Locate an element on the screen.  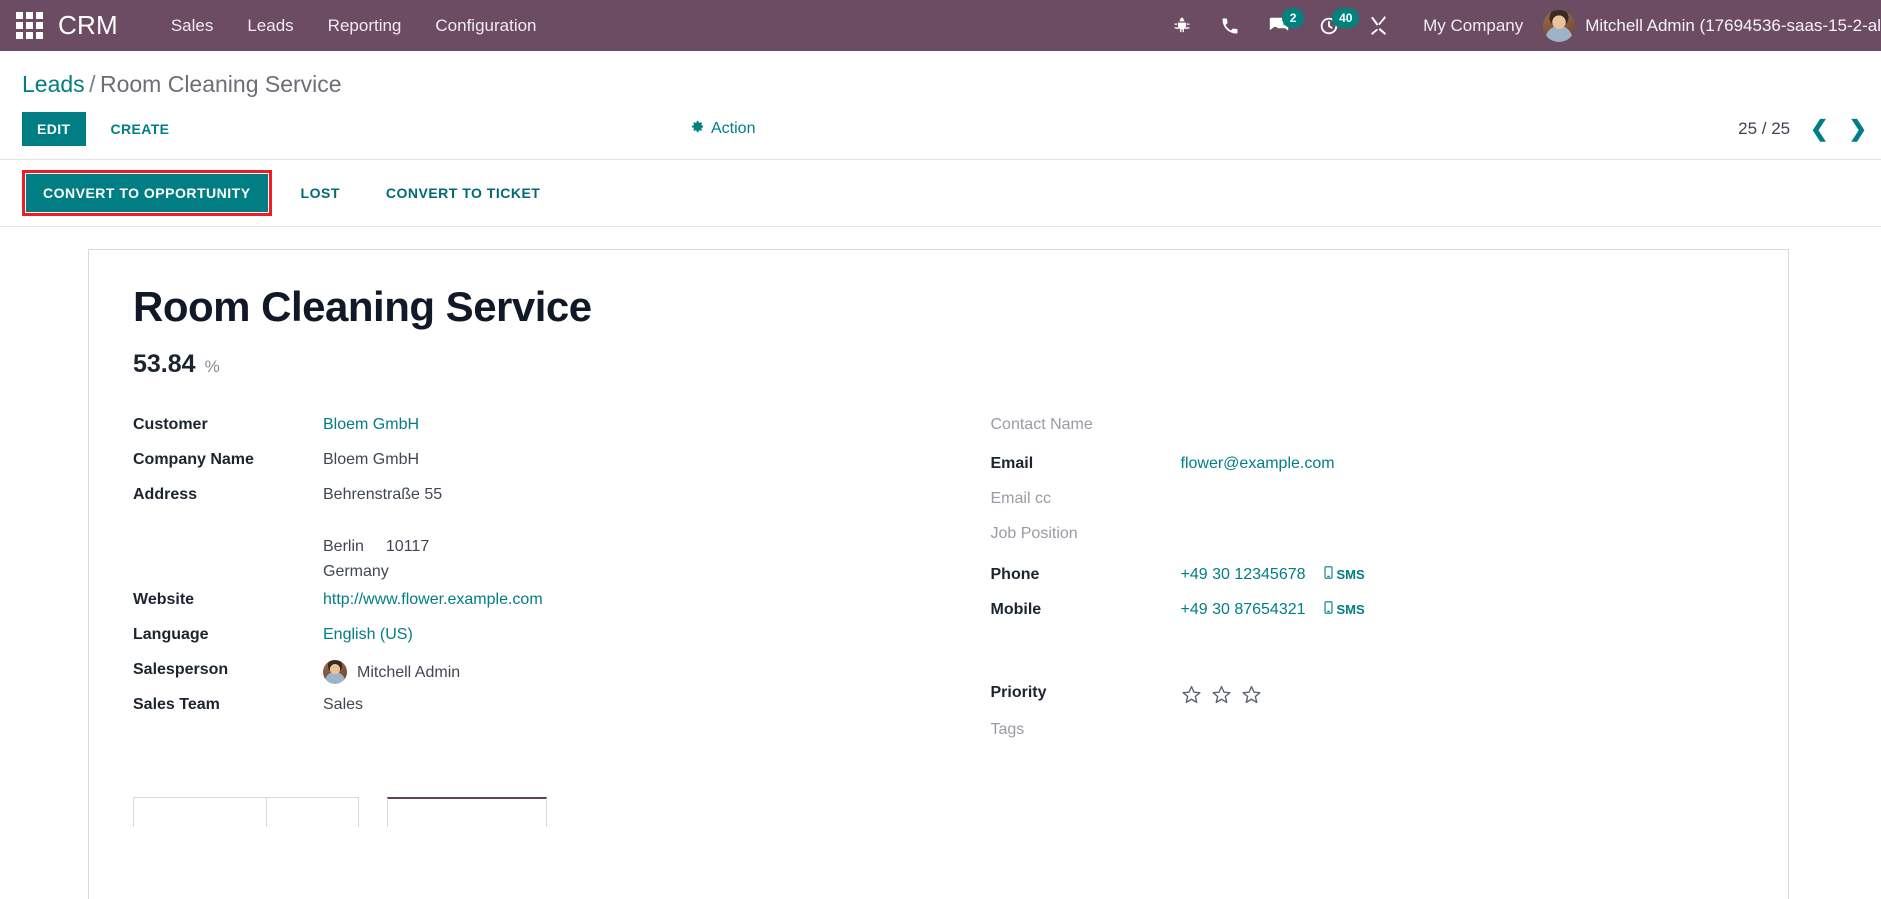
field-language: Language English (US) is located at coordinates (536, 642).